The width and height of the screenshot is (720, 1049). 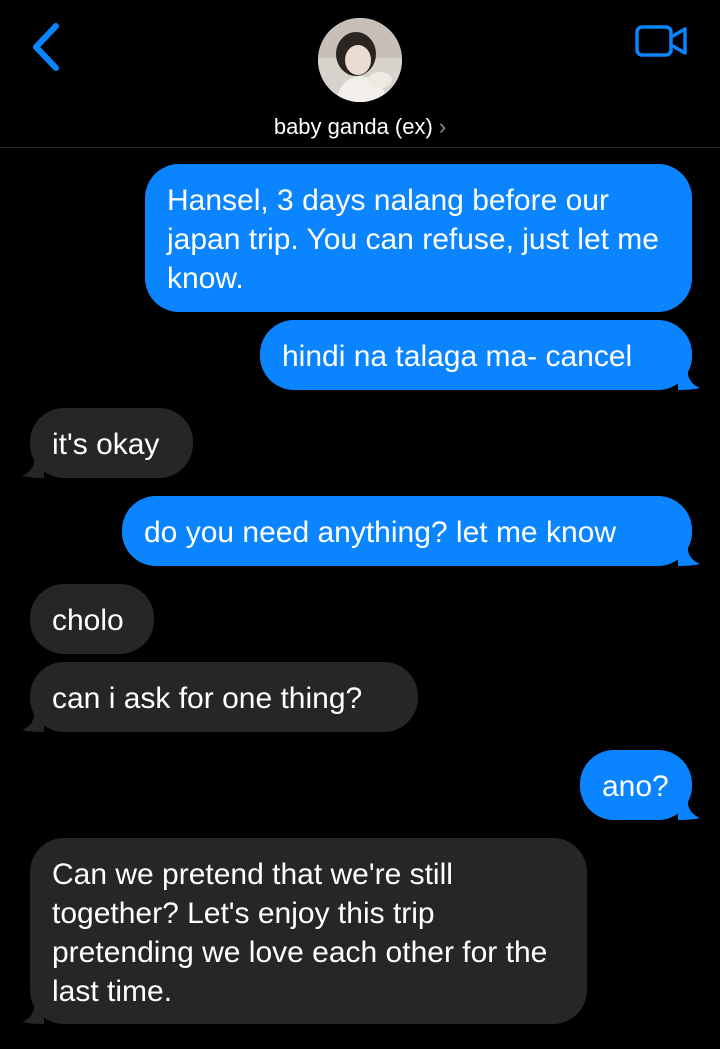 I want to click on chevron-left-icon, so click(x=46, y=47).